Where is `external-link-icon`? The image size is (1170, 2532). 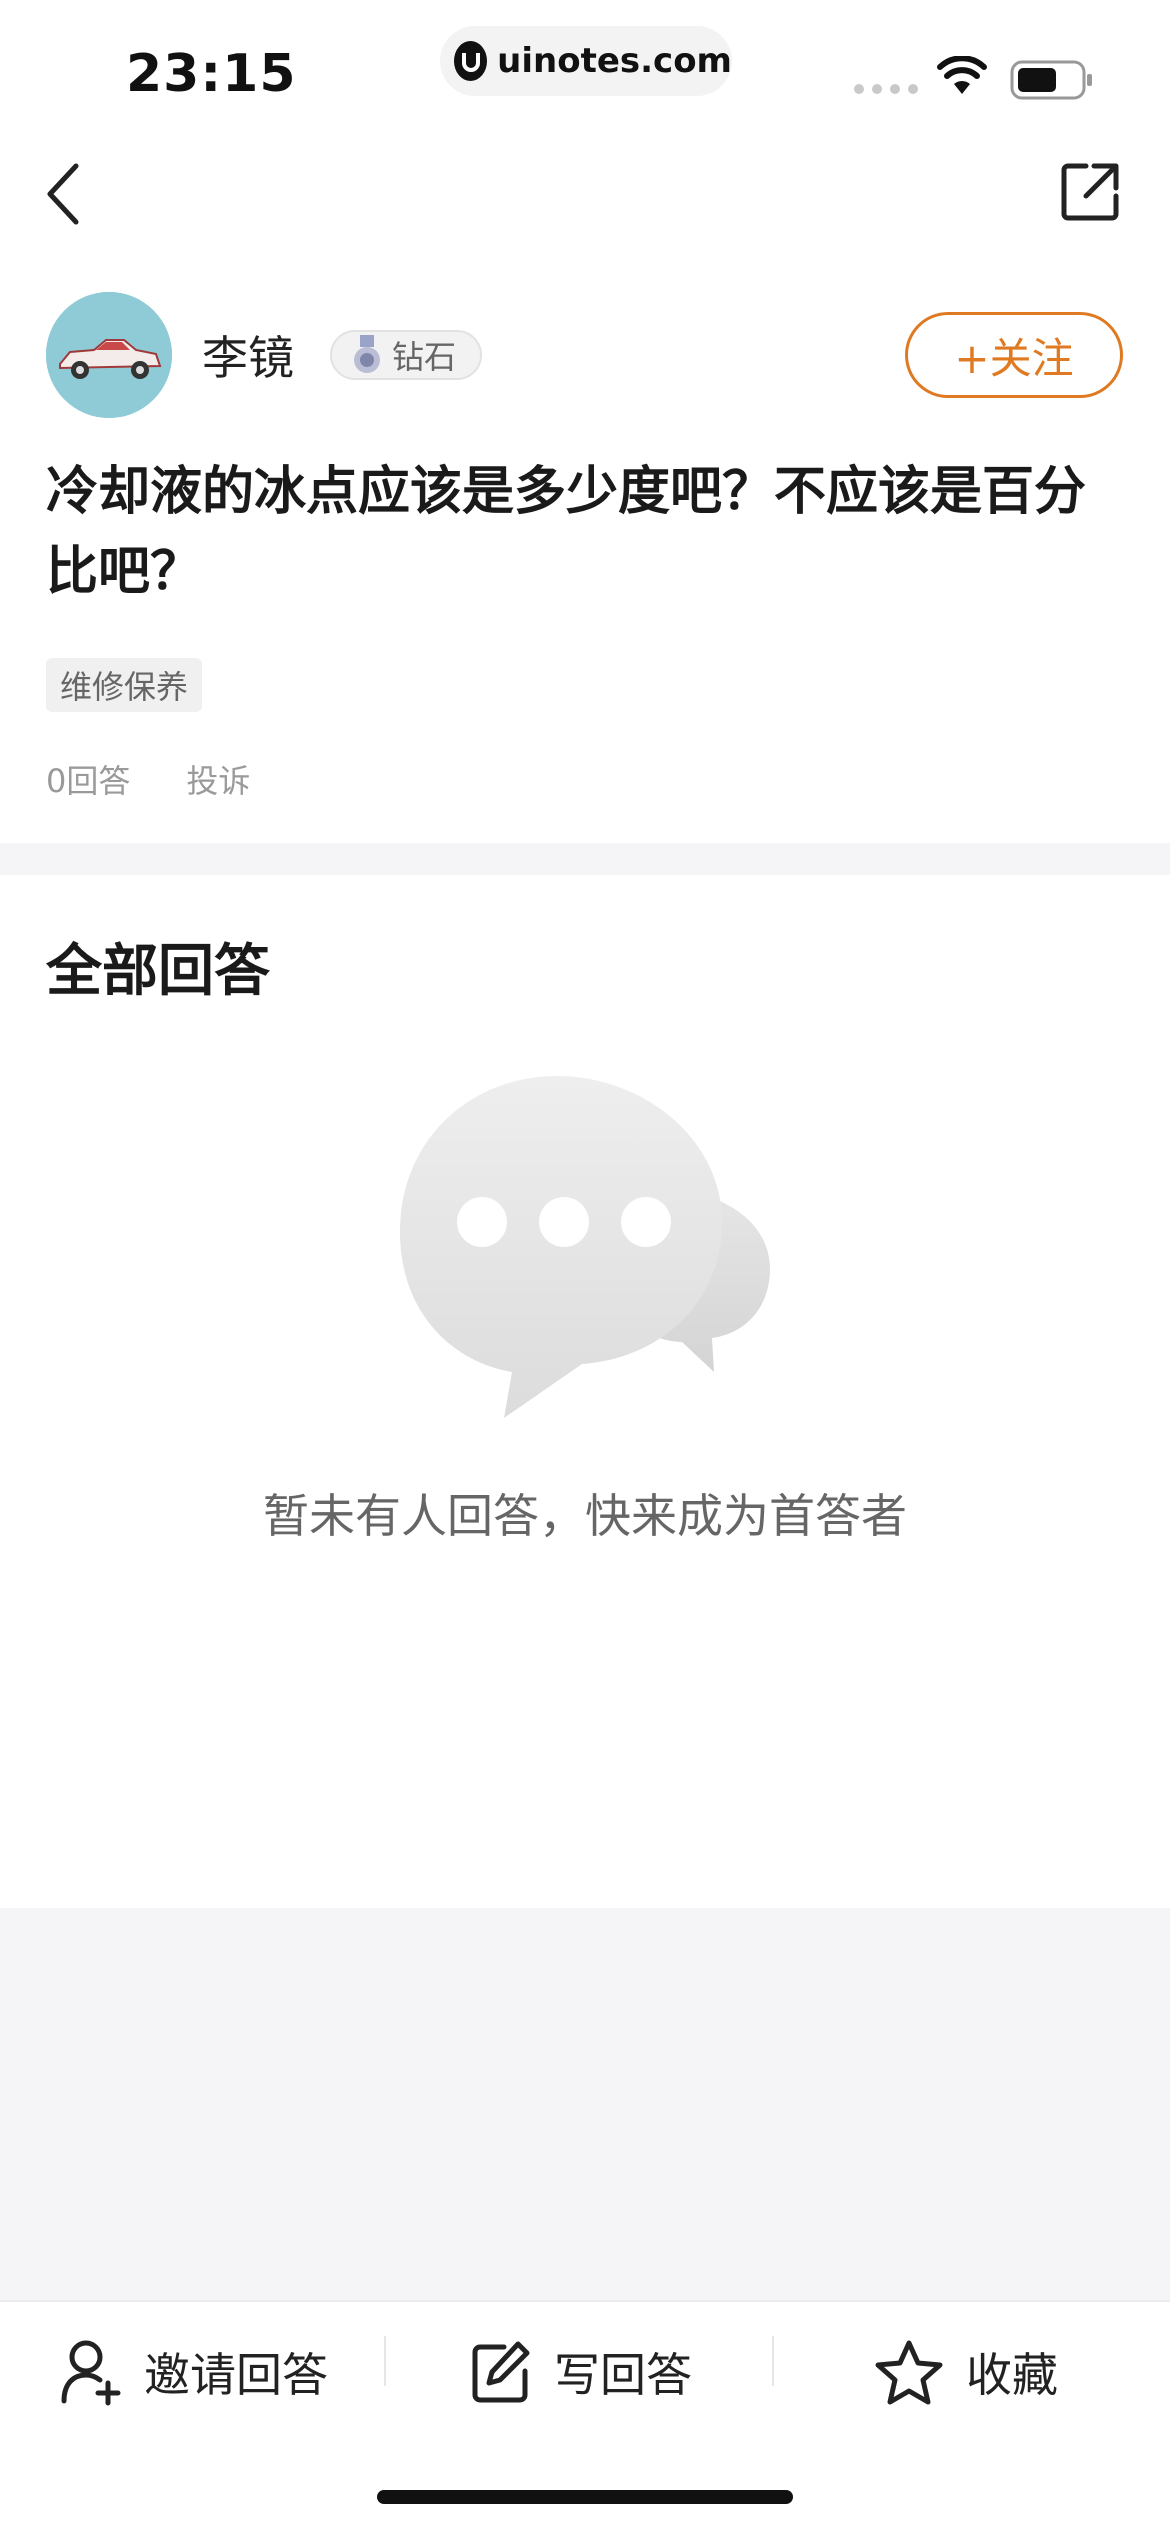
external-link-icon is located at coordinates (1090, 192).